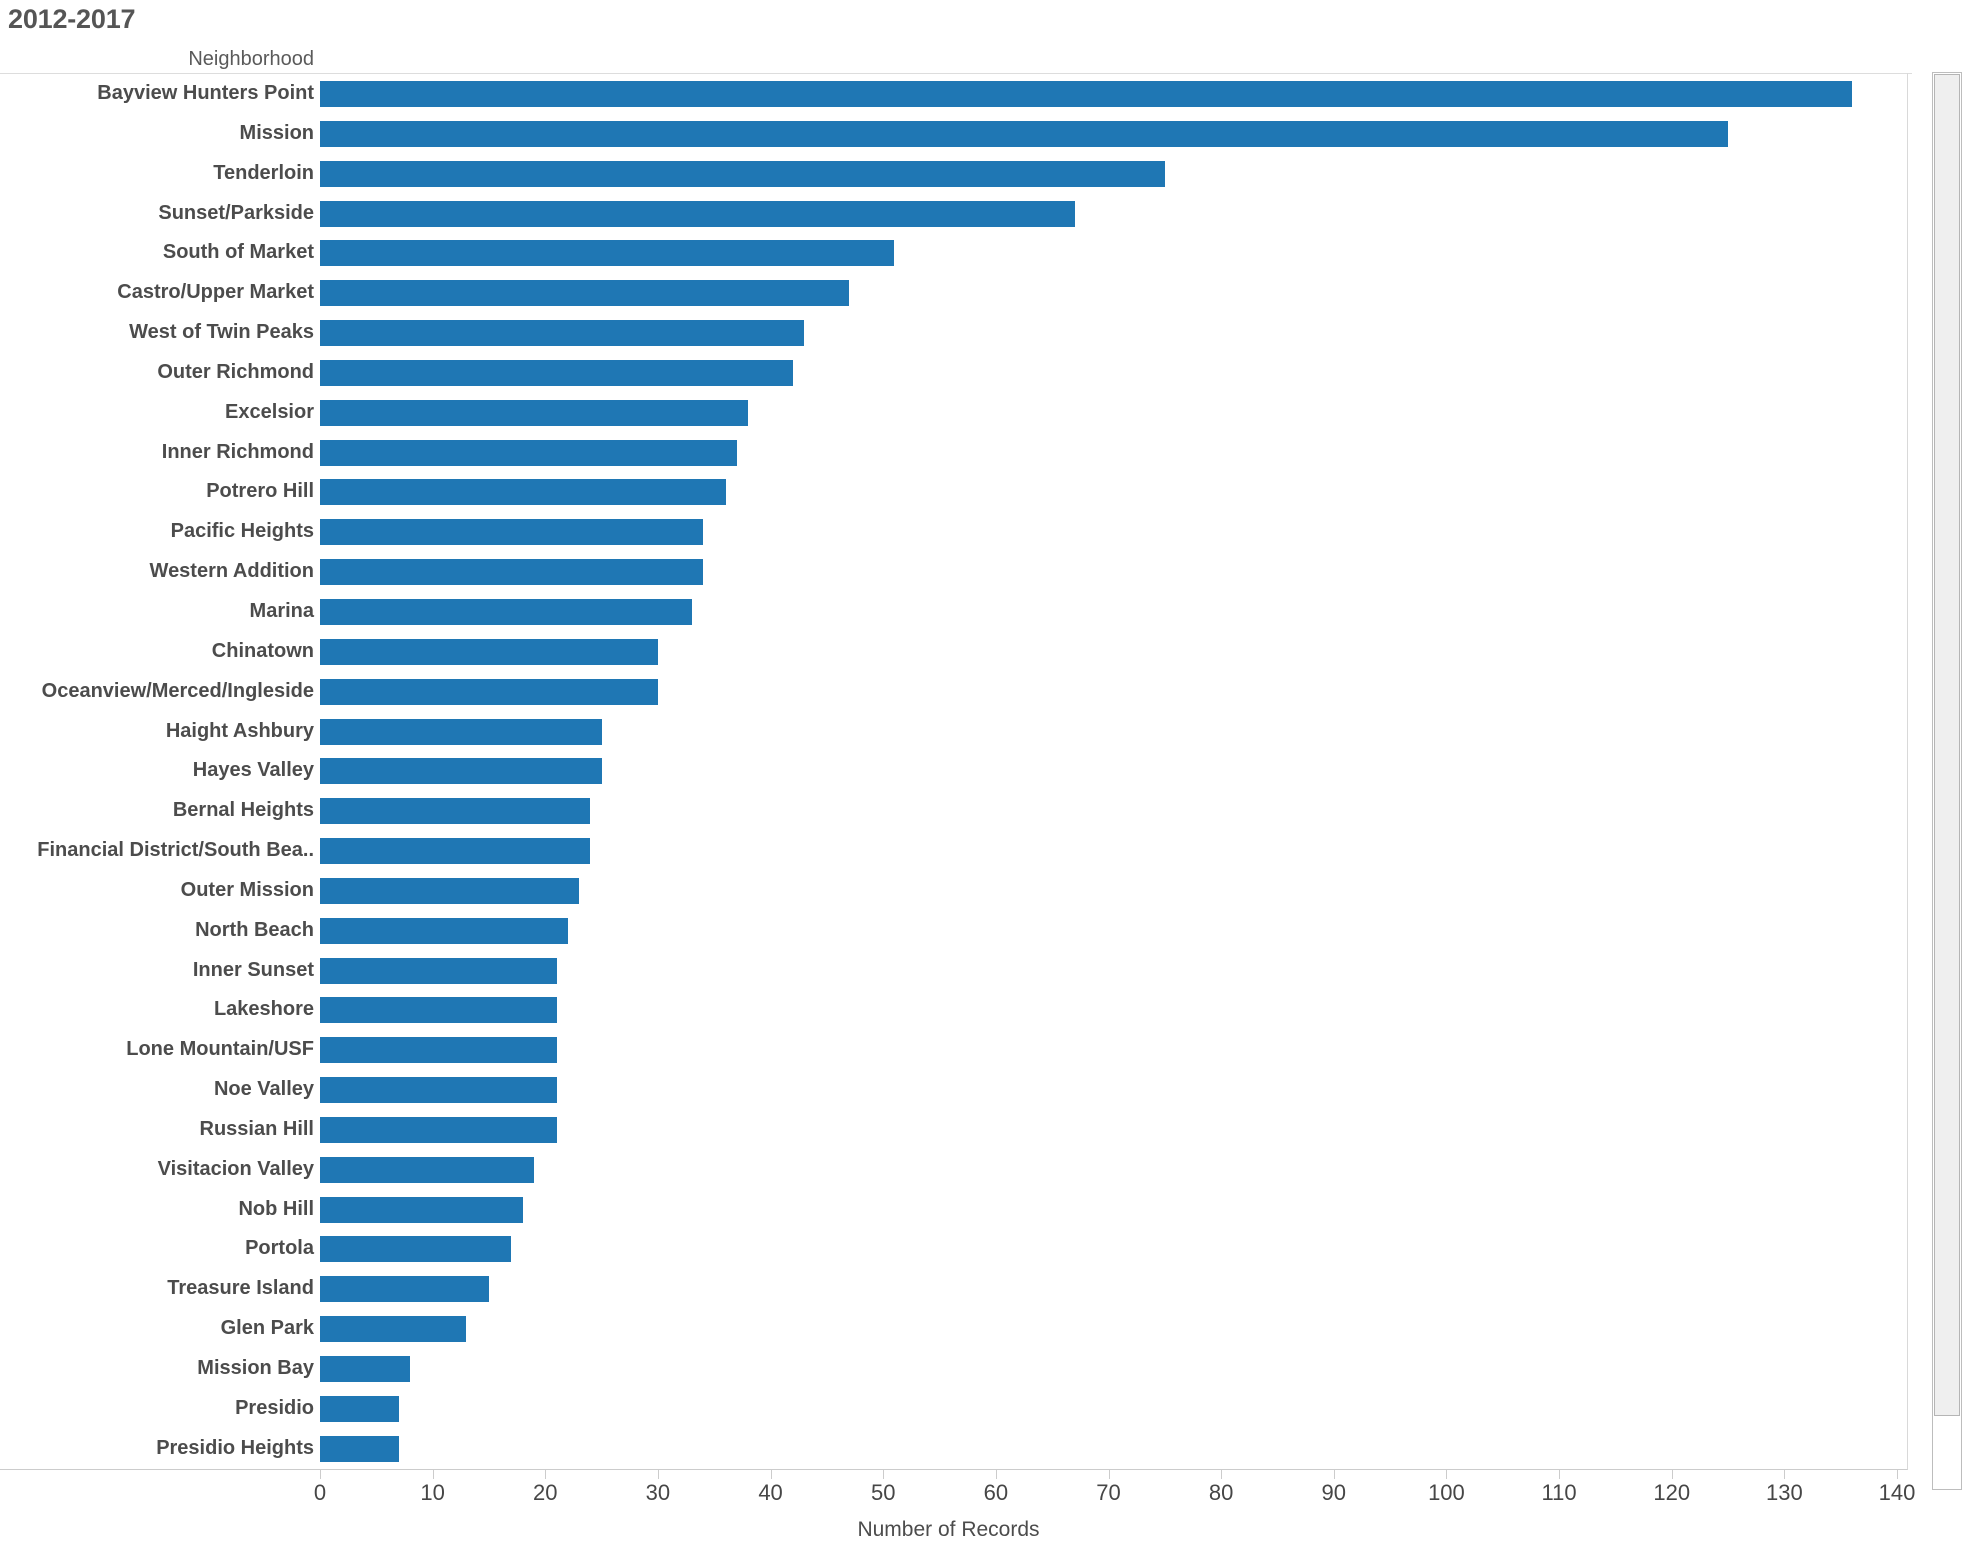 This screenshot has width=1968, height=1568. I want to click on bar-row: North Beach, so click(954, 931).